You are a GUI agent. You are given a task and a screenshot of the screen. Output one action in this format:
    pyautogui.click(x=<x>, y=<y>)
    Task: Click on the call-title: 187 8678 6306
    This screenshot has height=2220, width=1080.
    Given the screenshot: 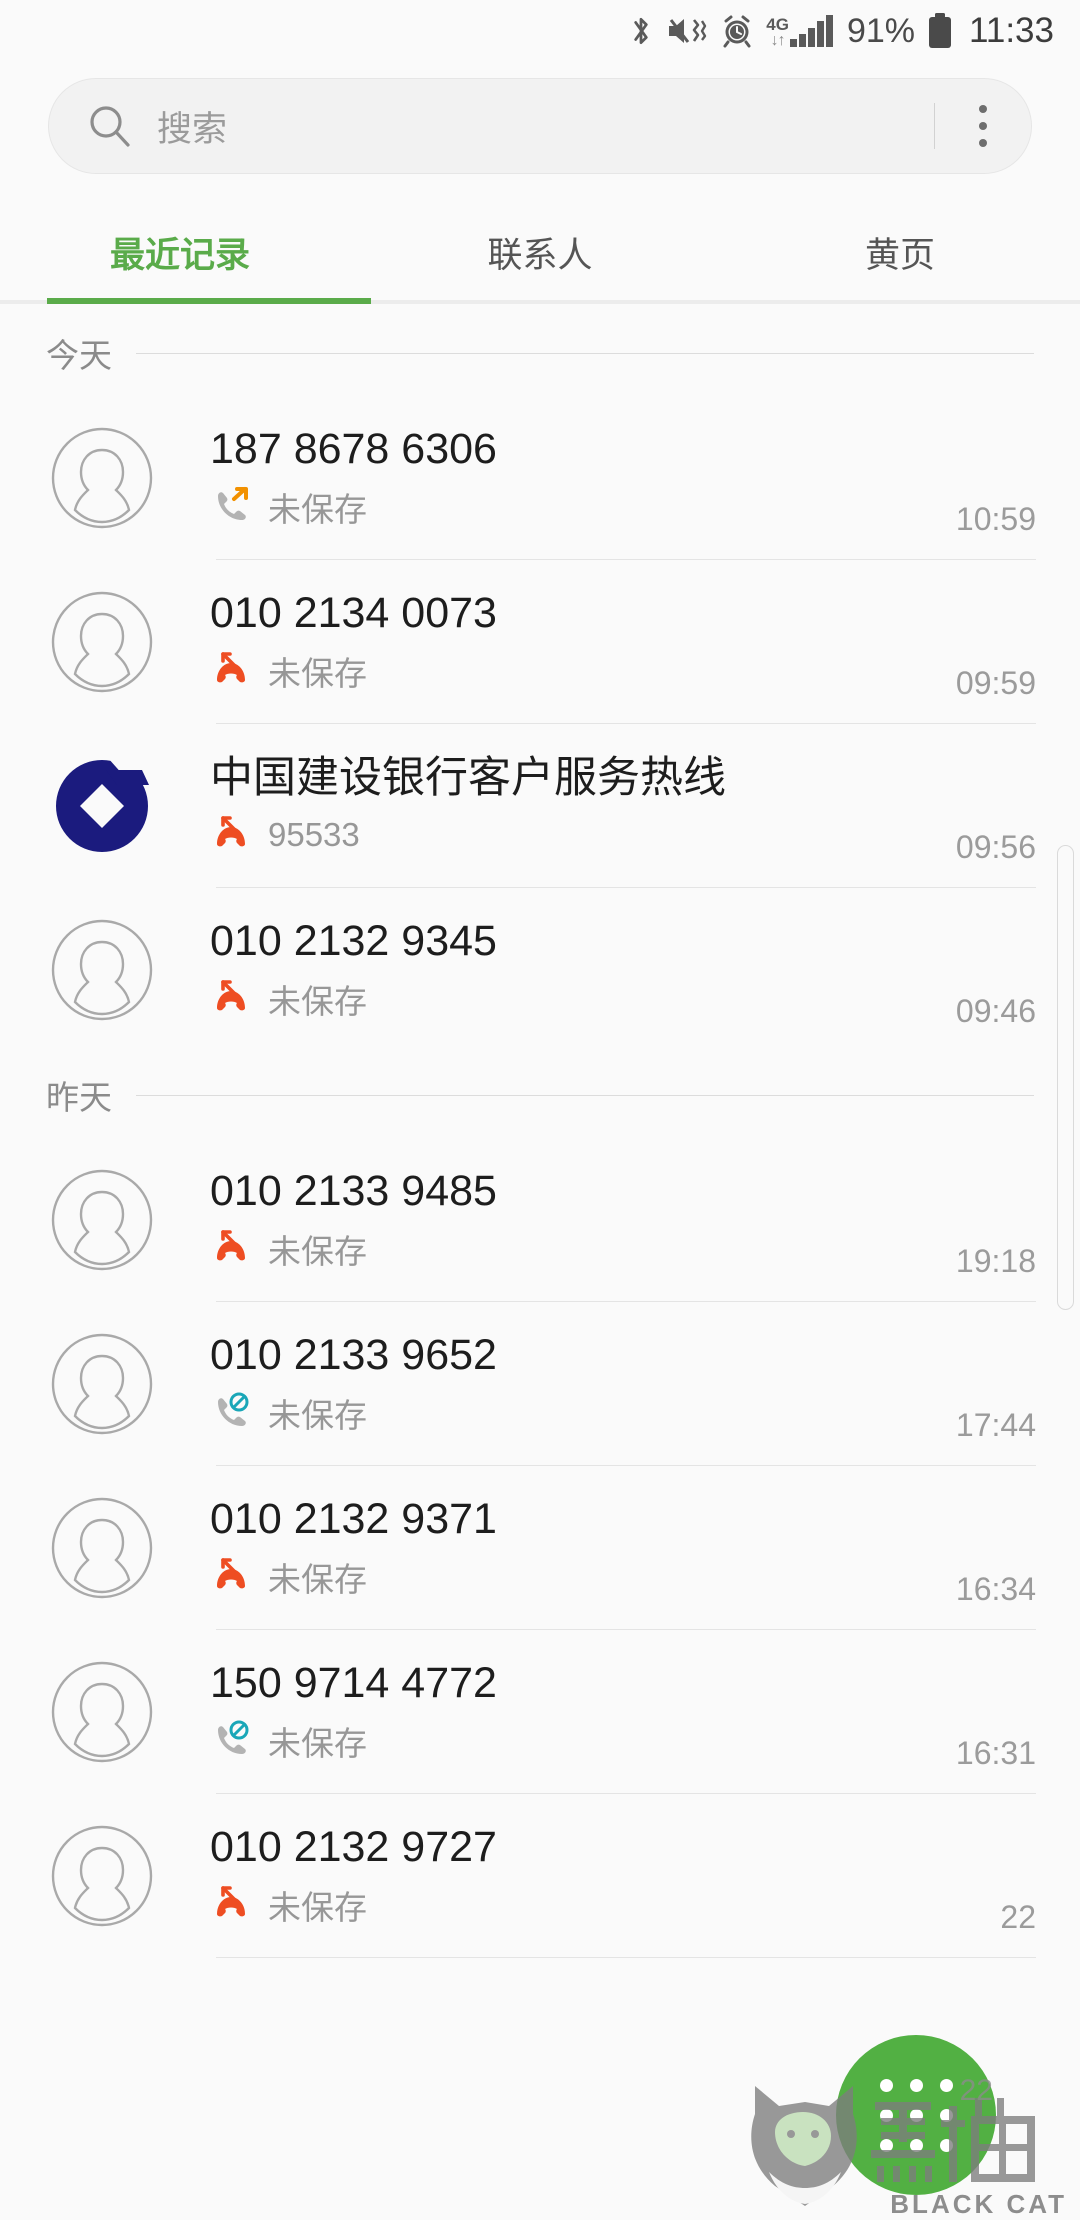 What is the action you would take?
    pyautogui.click(x=353, y=448)
    